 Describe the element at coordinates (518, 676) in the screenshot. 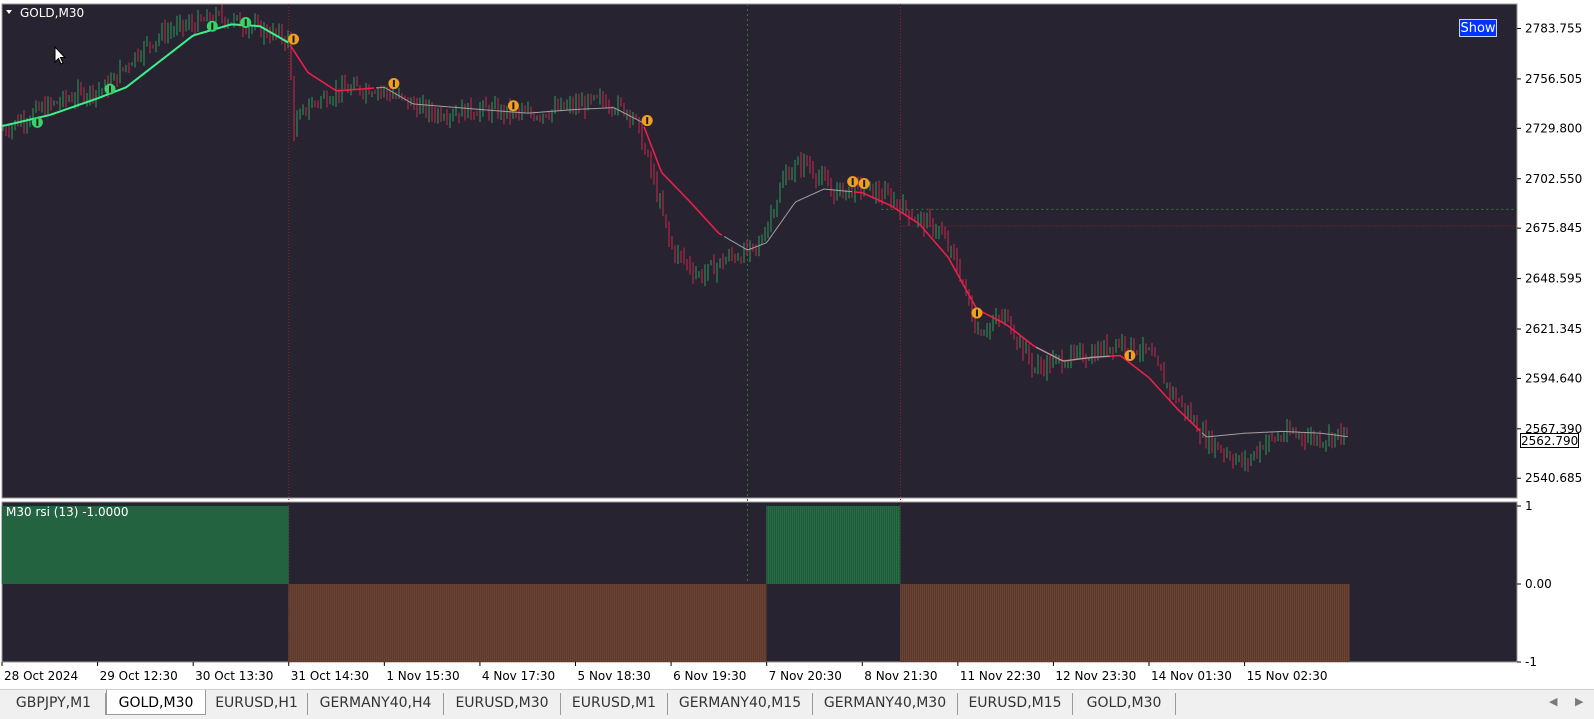

I see `time-tick-label: 4 Nov 17:30` at that location.